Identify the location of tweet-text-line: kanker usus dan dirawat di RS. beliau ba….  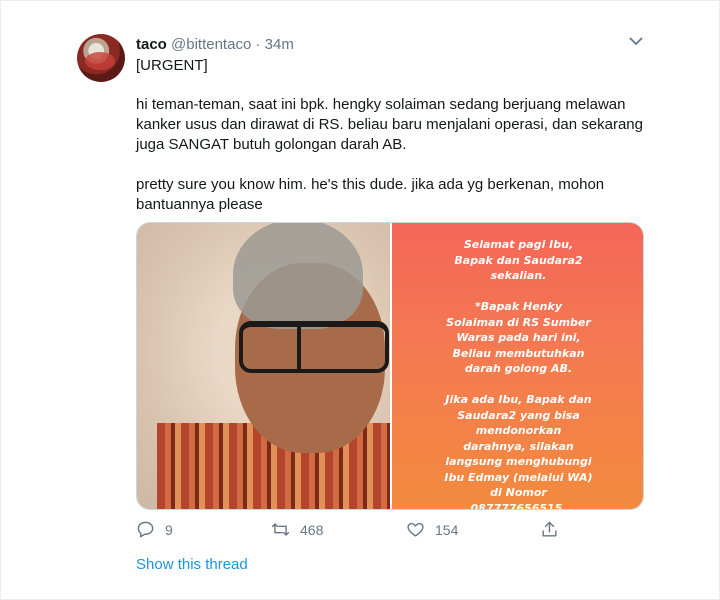
(389, 124).